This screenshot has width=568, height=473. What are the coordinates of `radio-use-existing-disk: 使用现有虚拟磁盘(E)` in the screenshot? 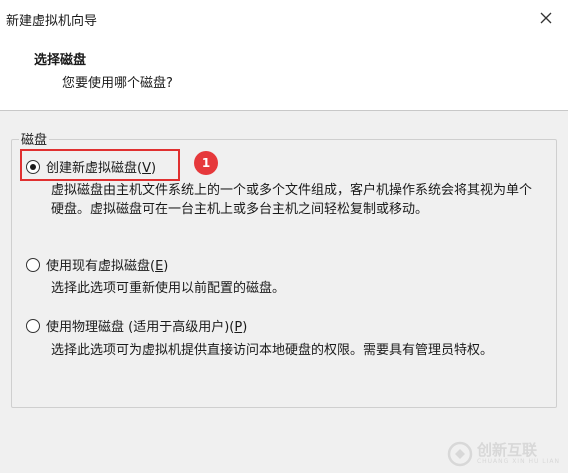 It's located at (97, 264).